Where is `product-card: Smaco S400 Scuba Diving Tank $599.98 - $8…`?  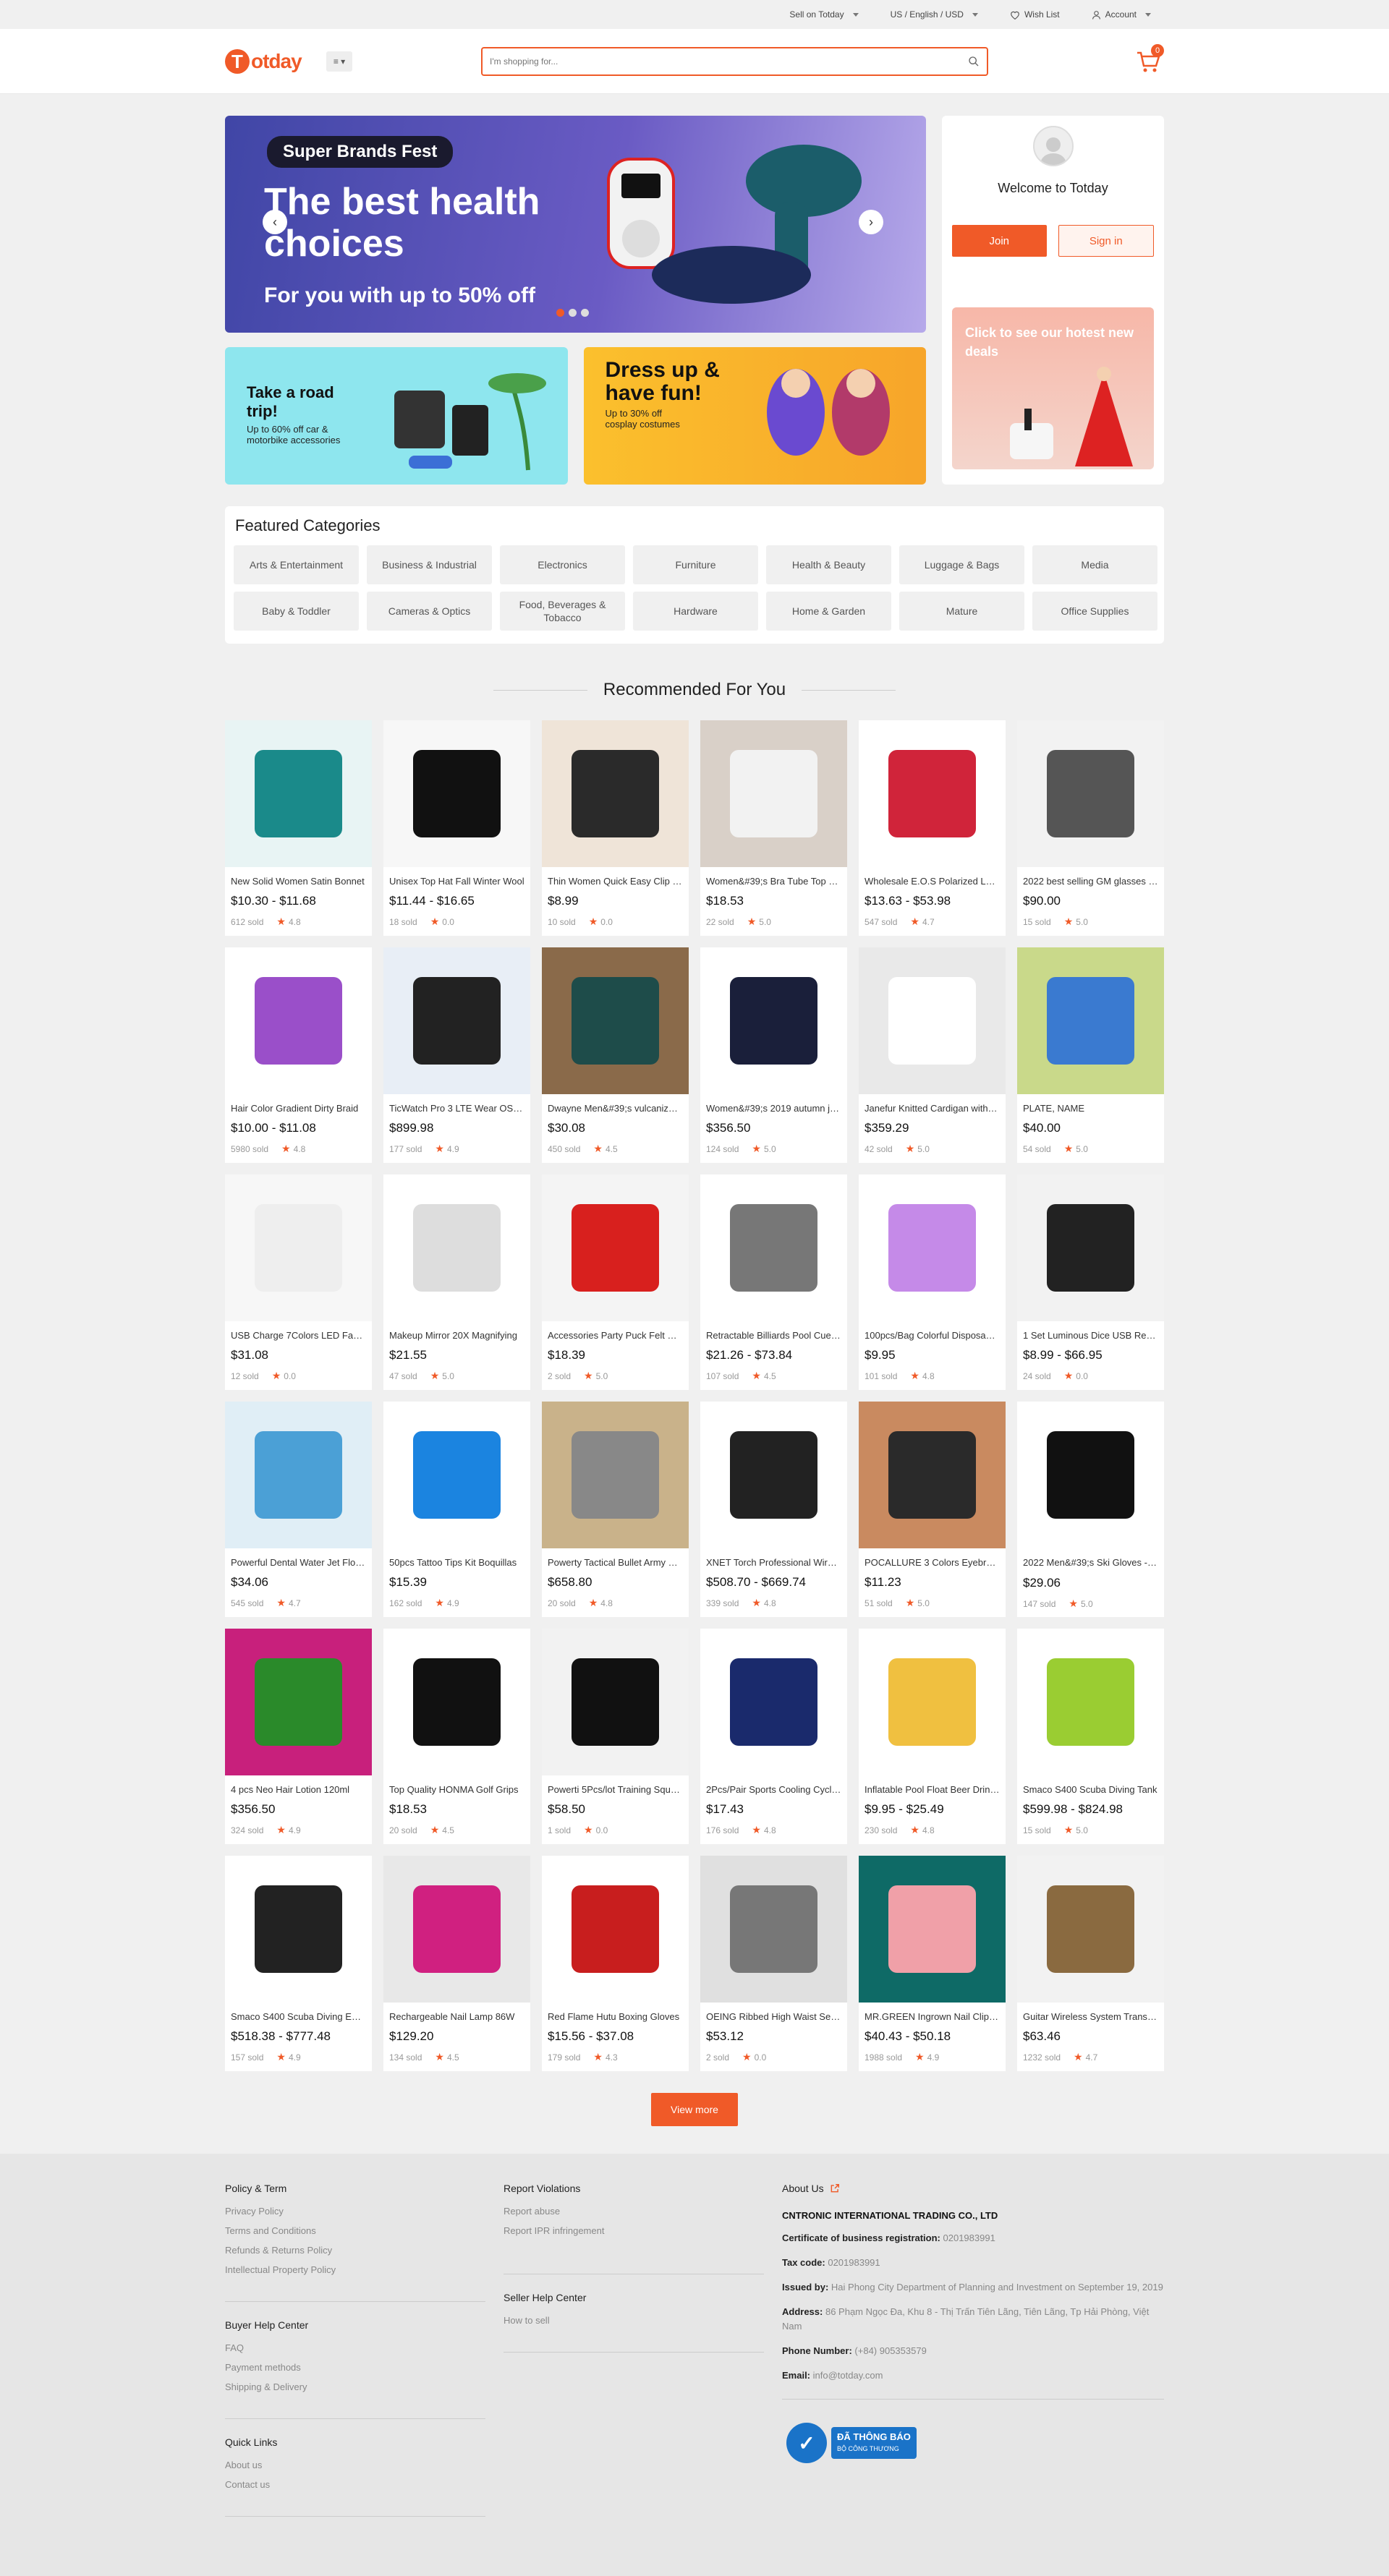
product-card: Smaco S400 Scuba Diving Tank $599.98 - $8… is located at coordinates (1090, 1737).